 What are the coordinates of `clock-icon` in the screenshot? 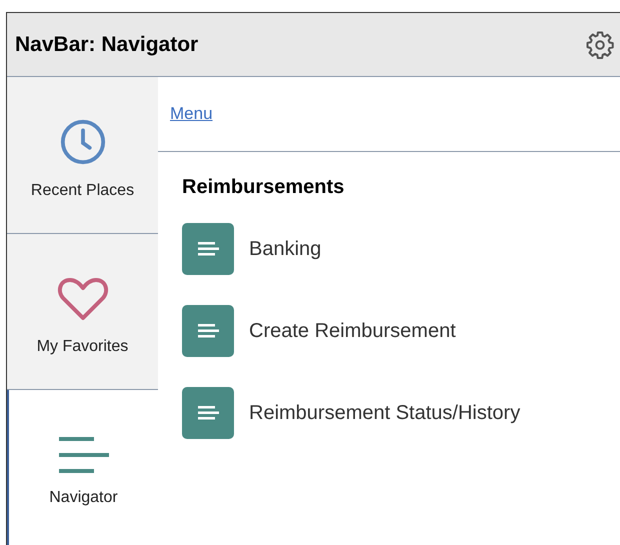 It's located at (82, 142).